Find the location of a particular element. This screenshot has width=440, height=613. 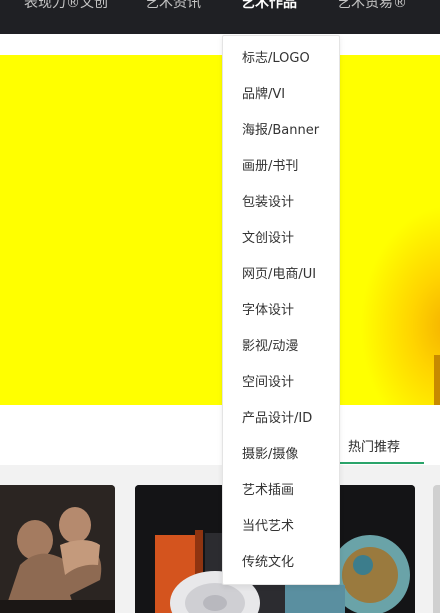

banner-object is located at coordinates (437, 380).